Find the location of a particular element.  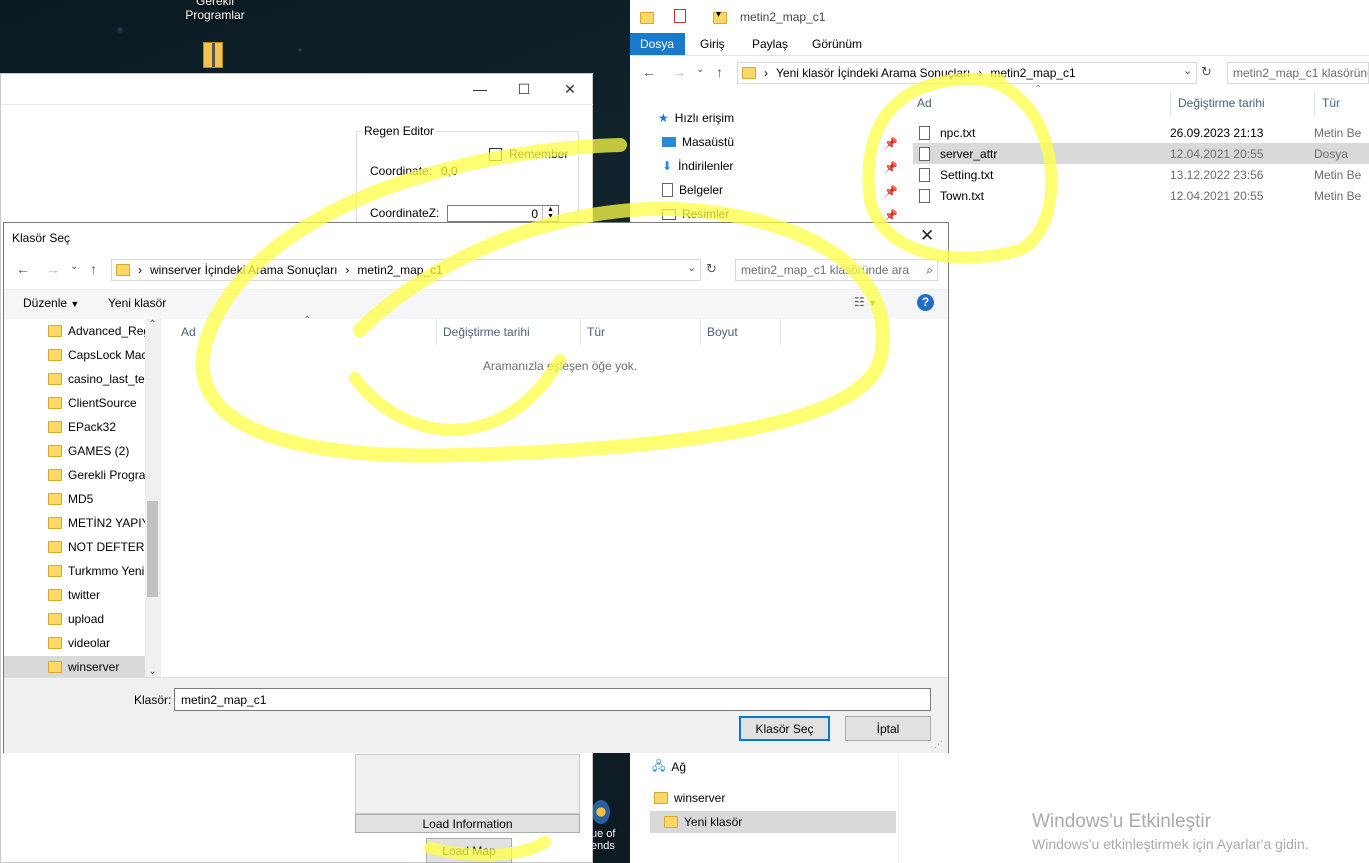

tree-item: twitter is located at coordinates (98, 595).